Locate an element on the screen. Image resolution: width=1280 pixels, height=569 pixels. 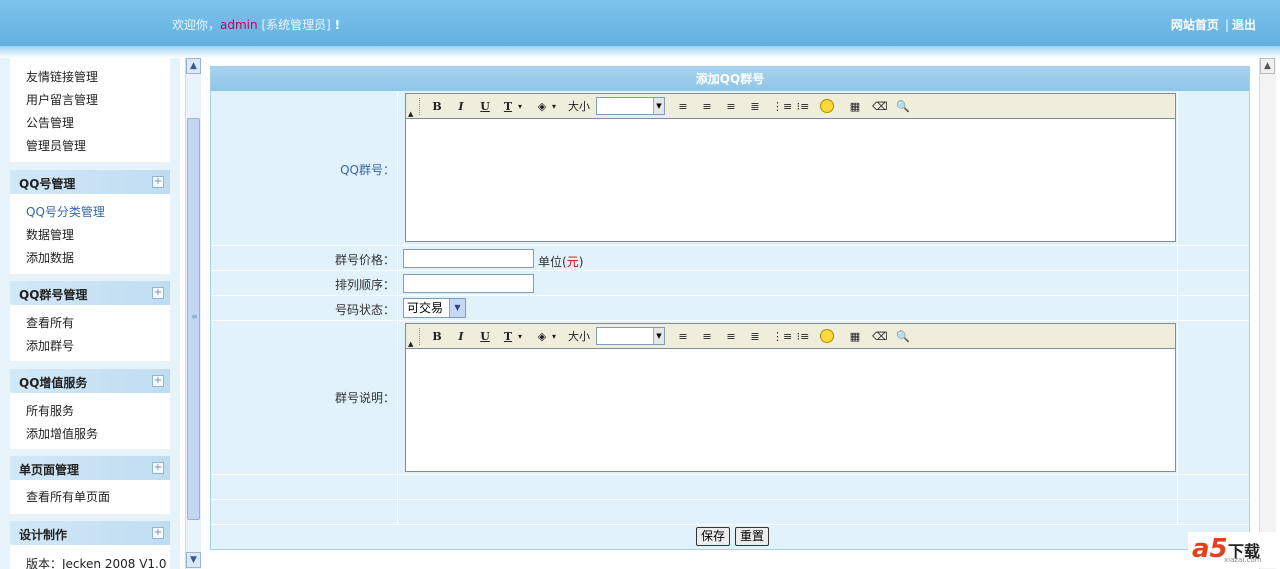
sidebar-item-version: 版本：Jecken 2008 V1.0 is located at coordinates (96, 563).